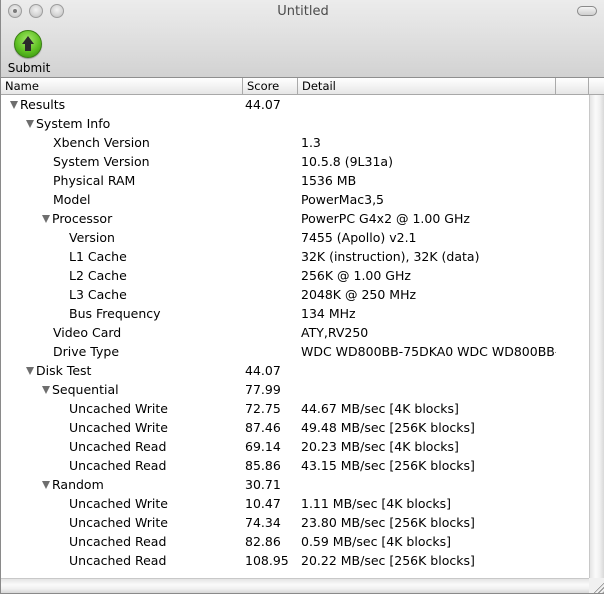 The width and height of the screenshot is (604, 594). Describe the element at coordinates (263, 522) in the screenshot. I see `row-score: 74.34` at that location.